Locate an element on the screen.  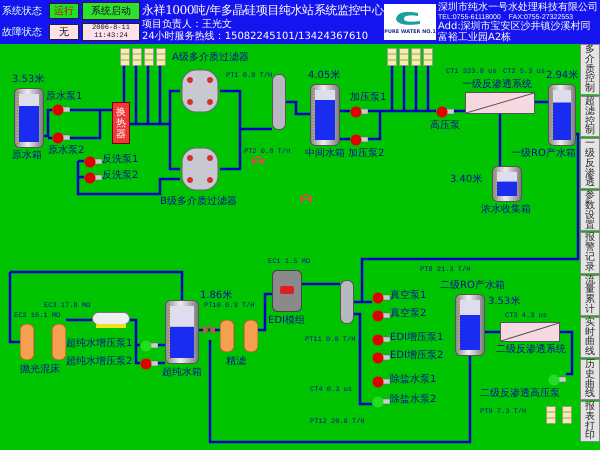
nav-button: 流量累计 is located at coordinates (590, 295).